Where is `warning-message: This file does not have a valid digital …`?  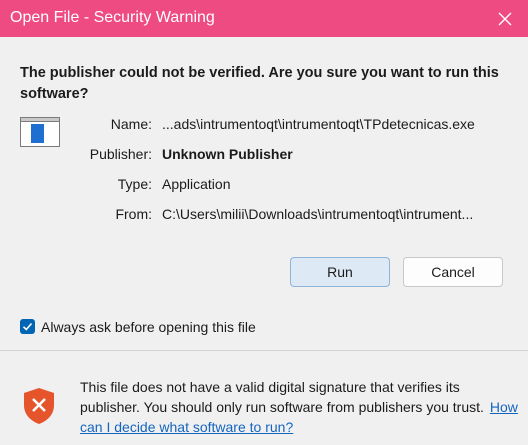 warning-message: This file does not have a valid digital … is located at coordinates (300, 407).